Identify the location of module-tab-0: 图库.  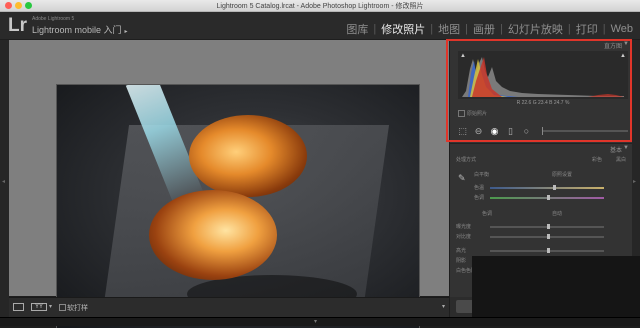
(357, 29).